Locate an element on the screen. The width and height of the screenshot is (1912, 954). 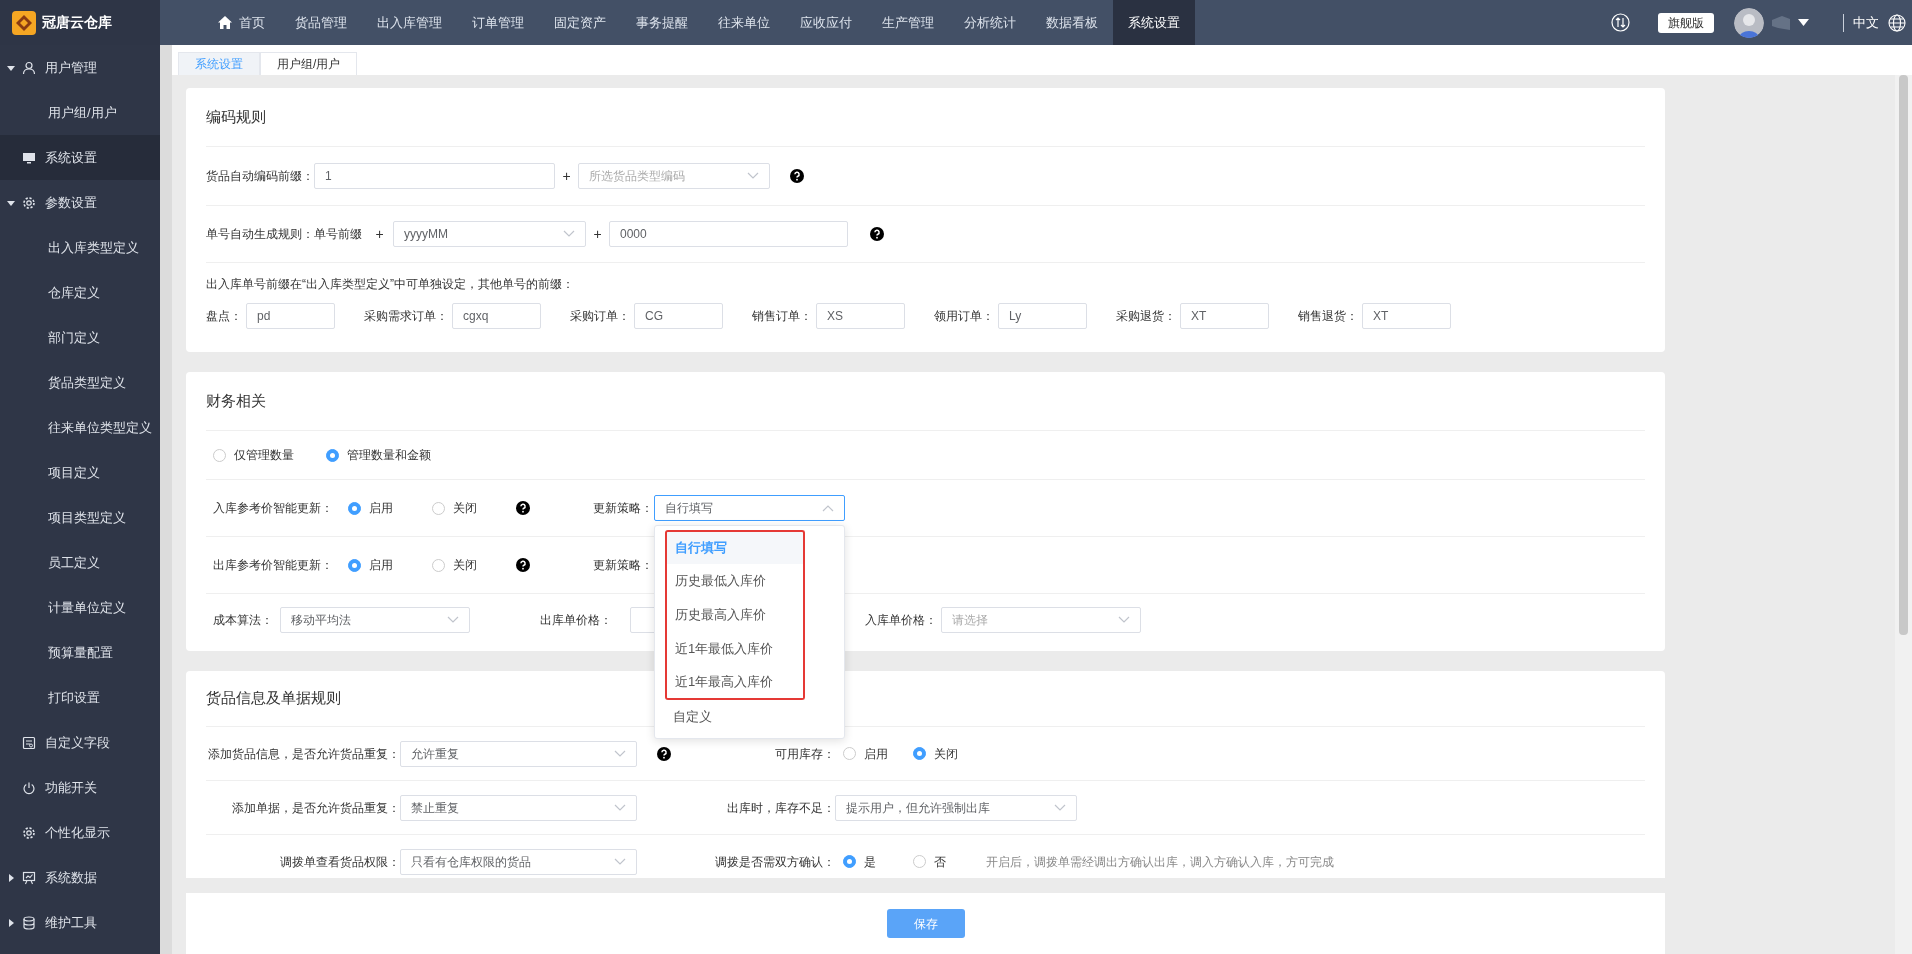
sidebar-item: 打印设置 is located at coordinates (80, 697).